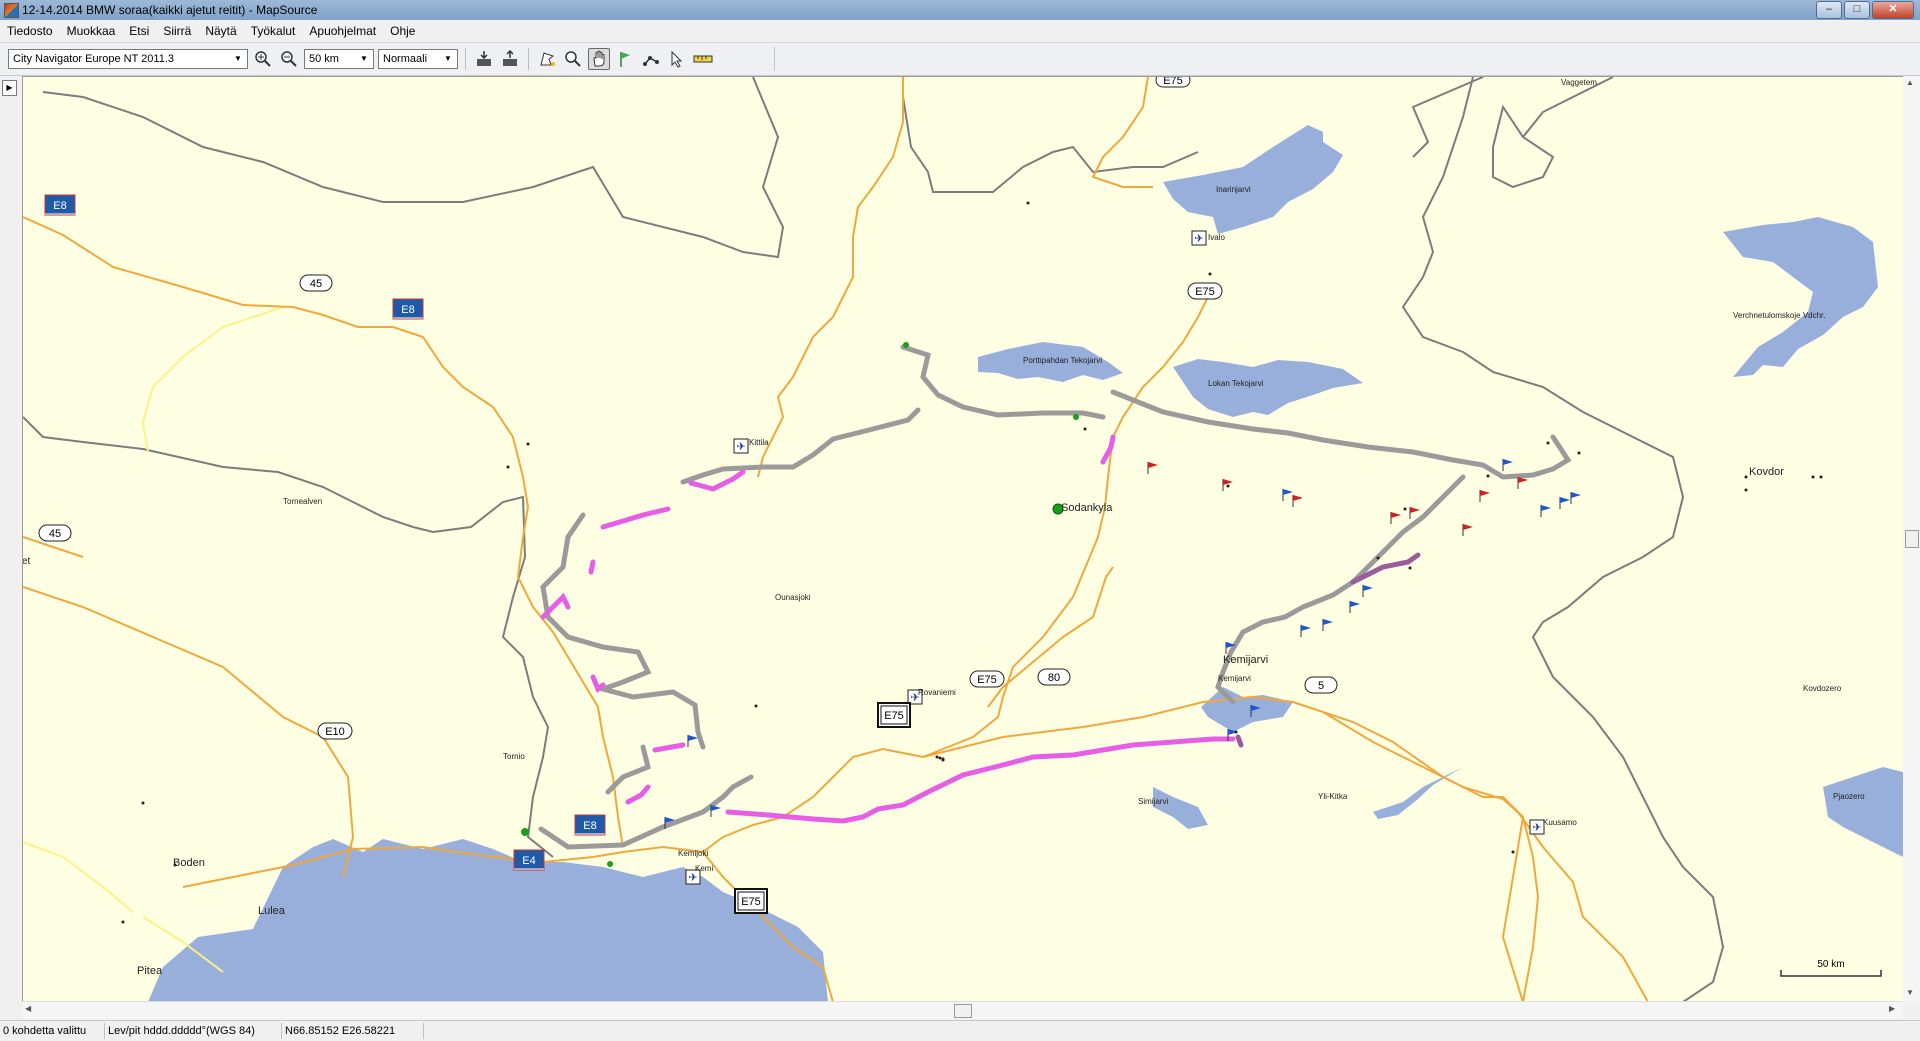 The width and height of the screenshot is (1920, 1041). I want to click on app-icon, so click(11, 10).